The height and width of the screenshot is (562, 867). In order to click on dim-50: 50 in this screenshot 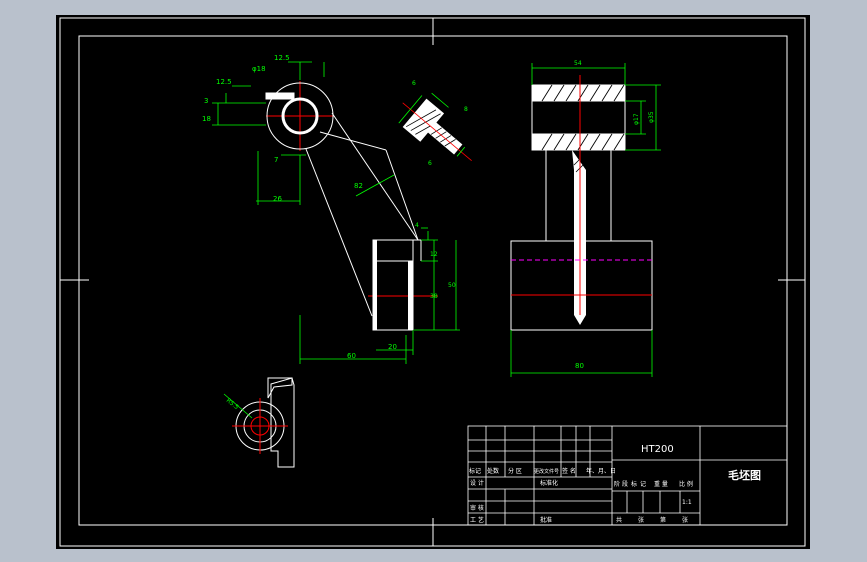, I will do `click(452, 285)`.